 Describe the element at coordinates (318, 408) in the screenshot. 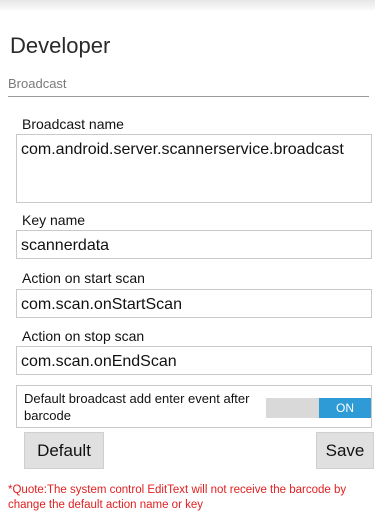

I see `enter-event-toggle: ON` at that location.